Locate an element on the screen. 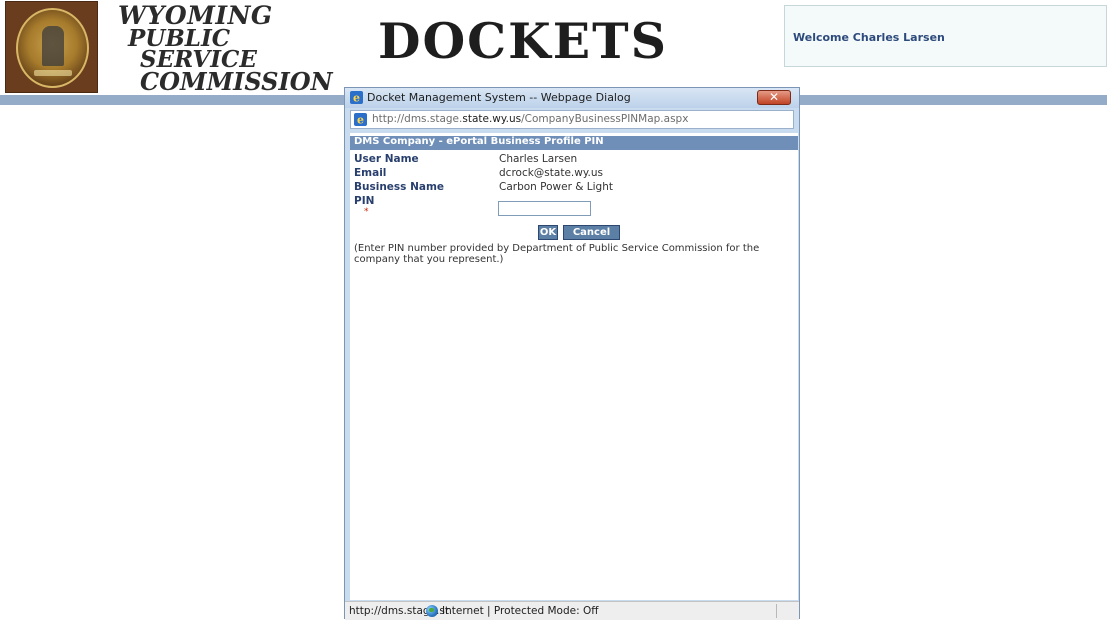 The height and width of the screenshot is (620, 1107). page-icon: e is located at coordinates (360, 119).